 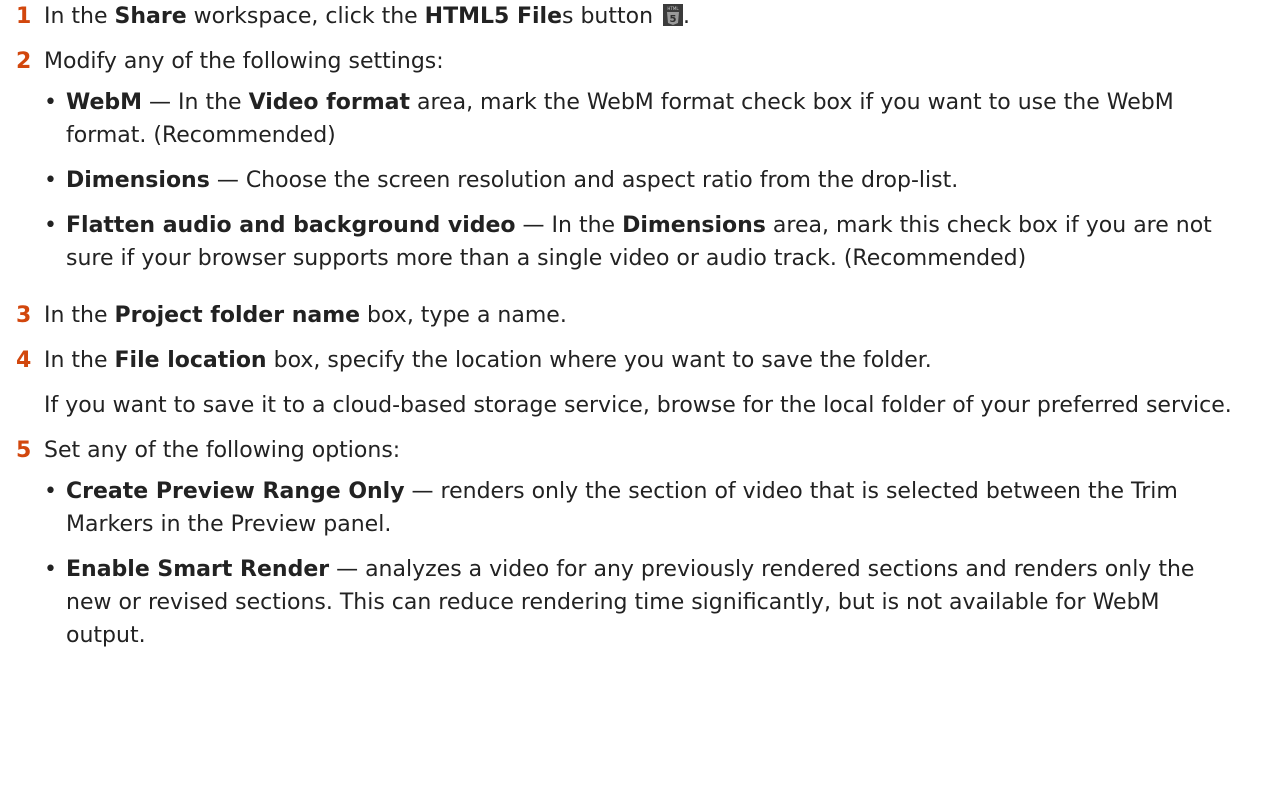 I want to click on flatten-term: Flatten audio and background video, so click(x=291, y=225).